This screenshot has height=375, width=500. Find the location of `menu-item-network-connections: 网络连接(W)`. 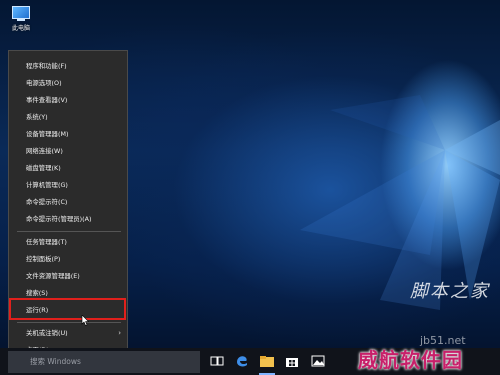

menu-item-network-connections: 网络连接(W) is located at coordinates (68, 151).